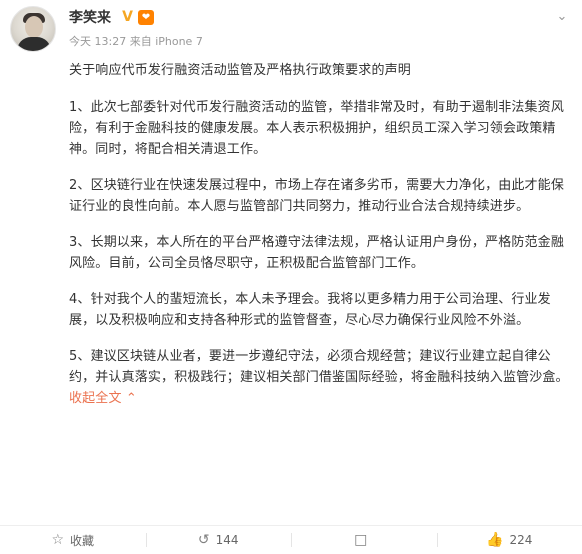 The height and width of the screenshot is (554, 582). I want to click on comment-icon: □, so click(361, 540).